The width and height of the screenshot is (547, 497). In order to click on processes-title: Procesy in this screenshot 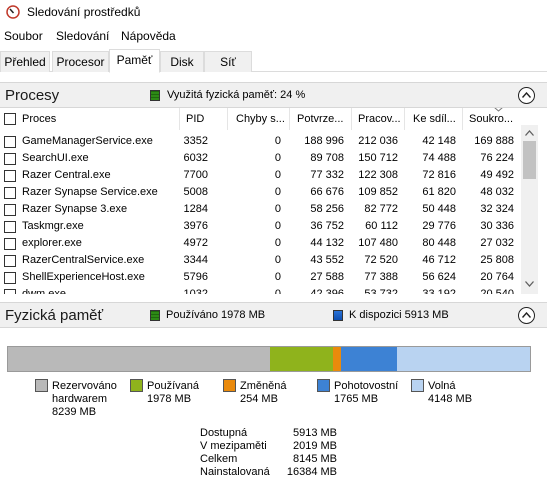, I will do `click(32, 95)`.